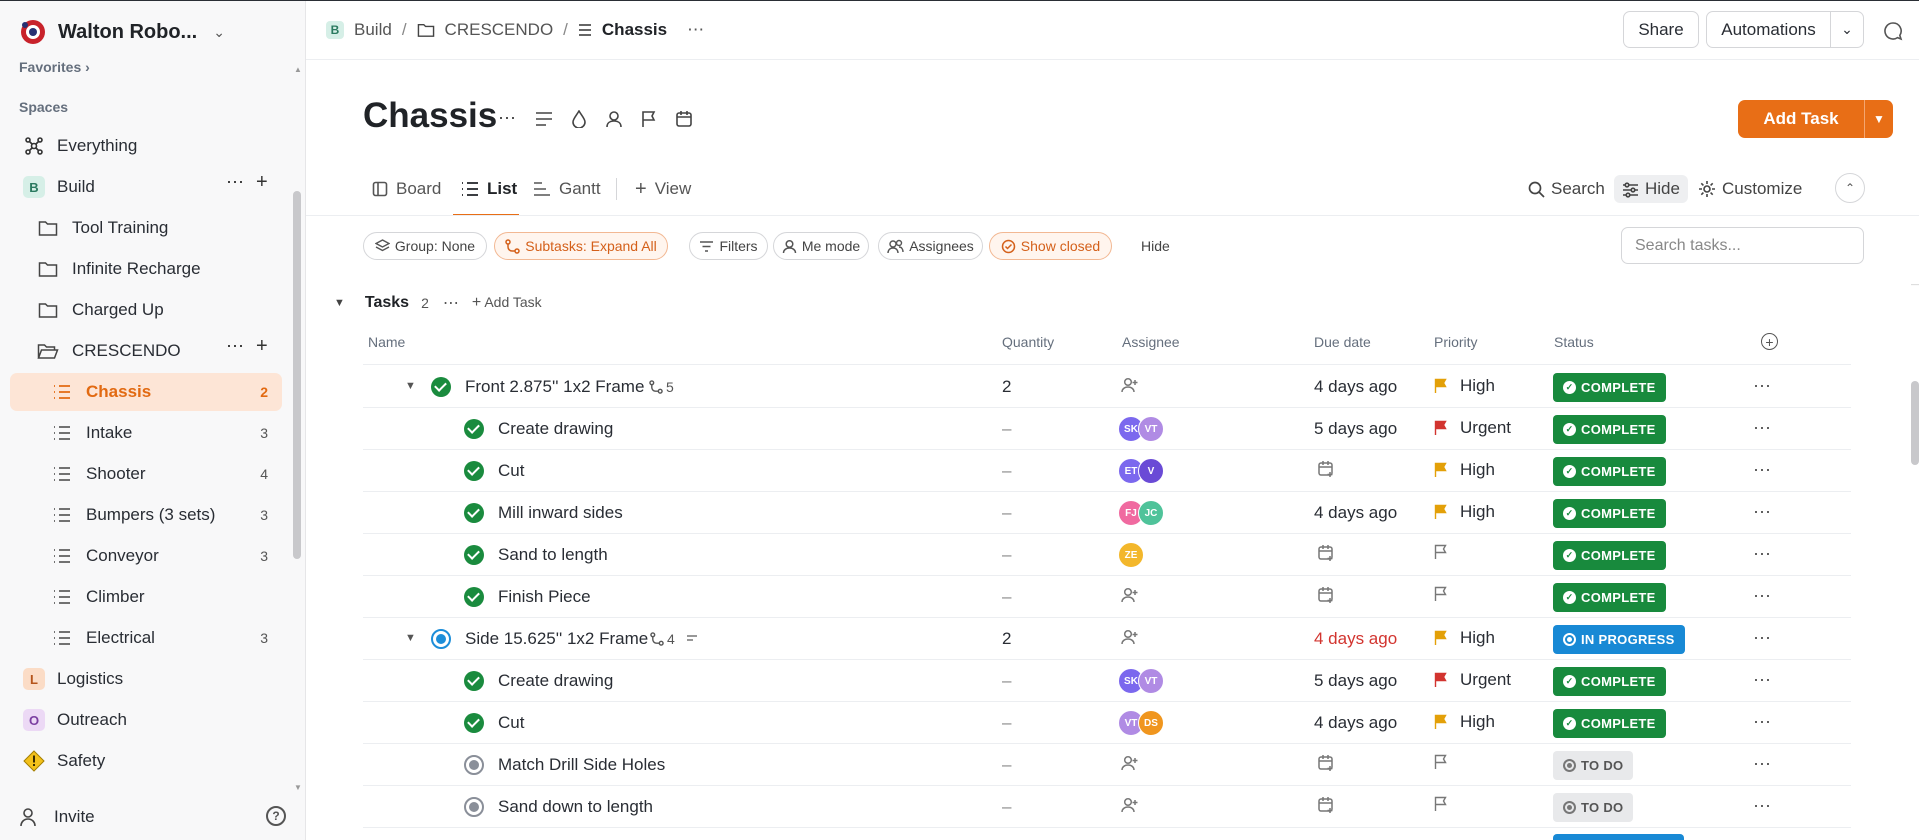 The height and width of the screenshot is (840, 1919). What do you see at coordinates (1107, 765) in the screenshot?
I see `table-row: Match Drill Side Holes – TO DO ⋯` at bounding box center [1107, 765].